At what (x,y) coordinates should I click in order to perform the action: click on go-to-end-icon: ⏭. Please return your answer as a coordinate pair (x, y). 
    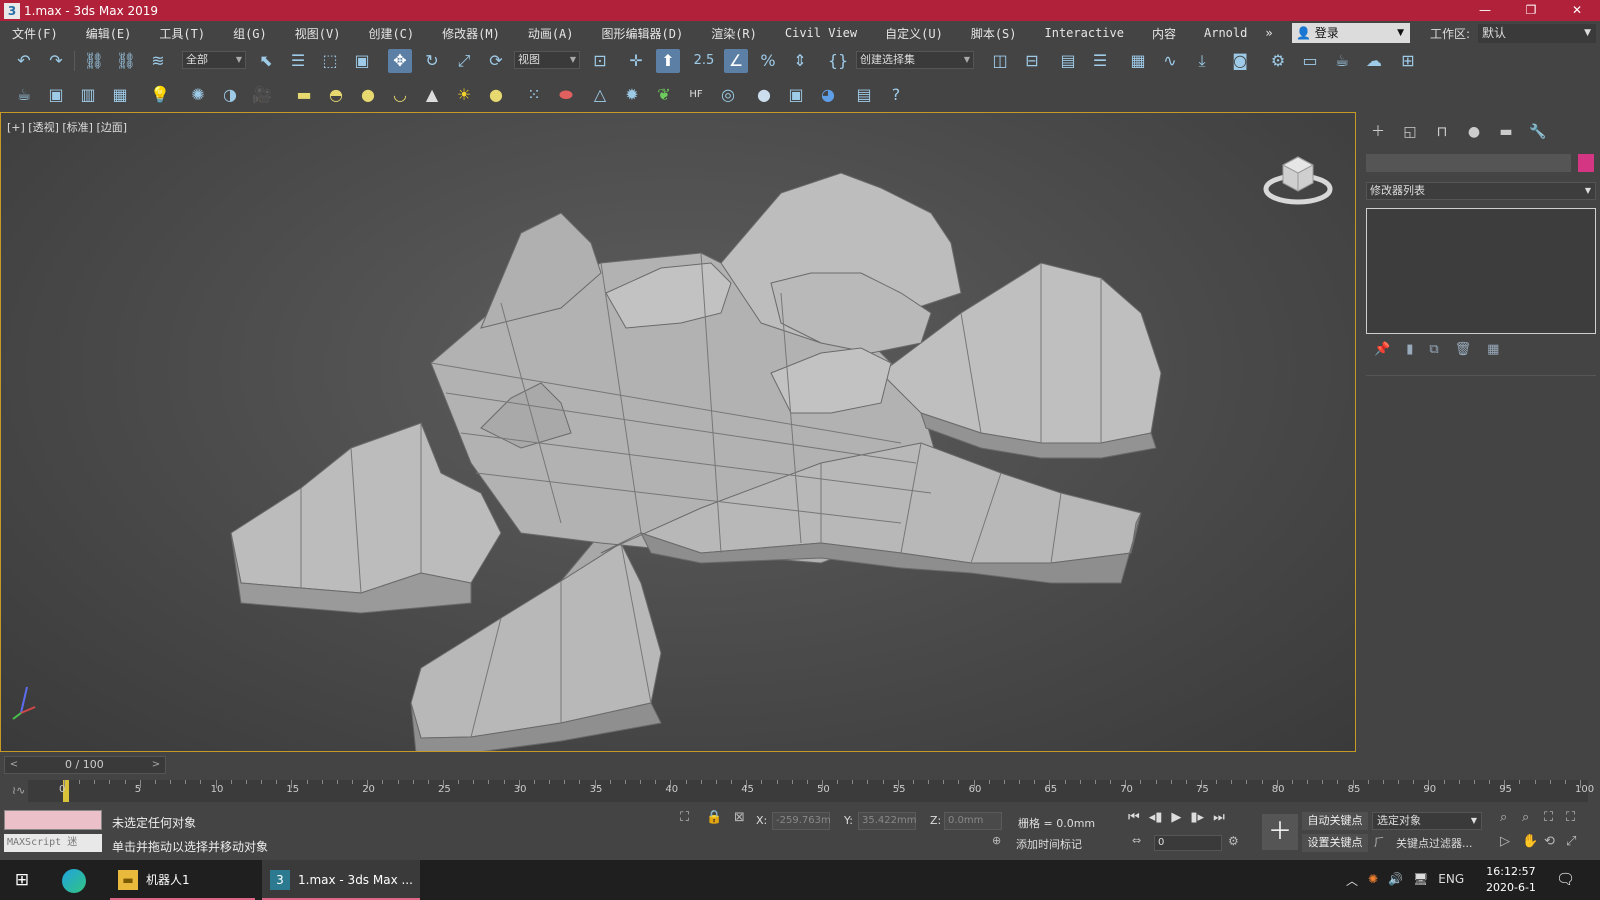
    Looking at the image, I should click on (1219, 817).